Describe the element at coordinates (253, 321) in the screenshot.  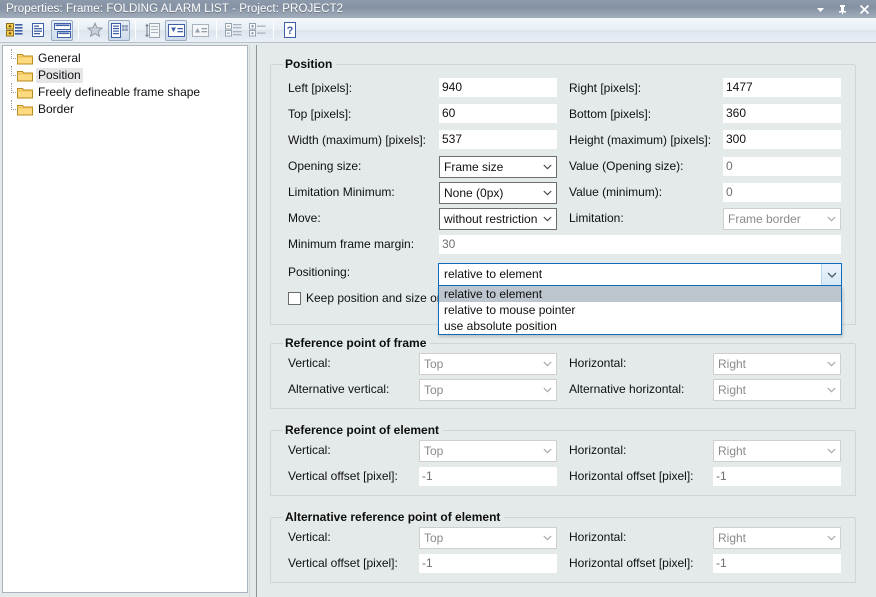
I see `panel-splitter` at that location.